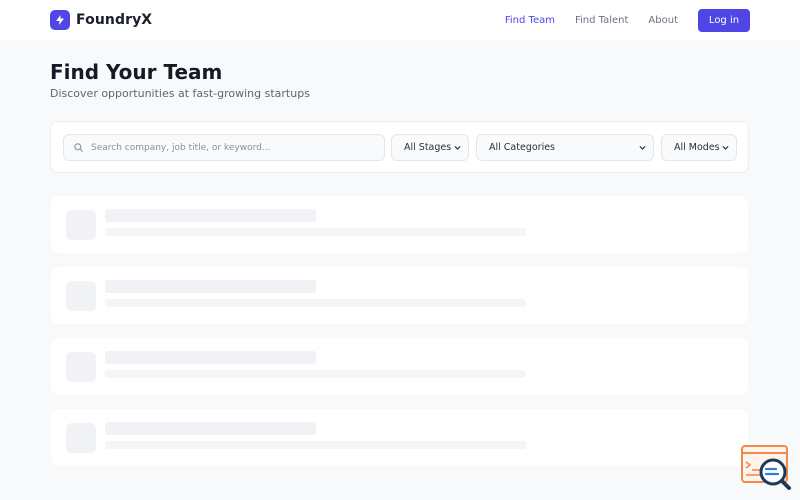  What do you see at coordinates (766, 468) in the screenshot?
I see `chat-widget-icon` at bounding box center [766, 468].